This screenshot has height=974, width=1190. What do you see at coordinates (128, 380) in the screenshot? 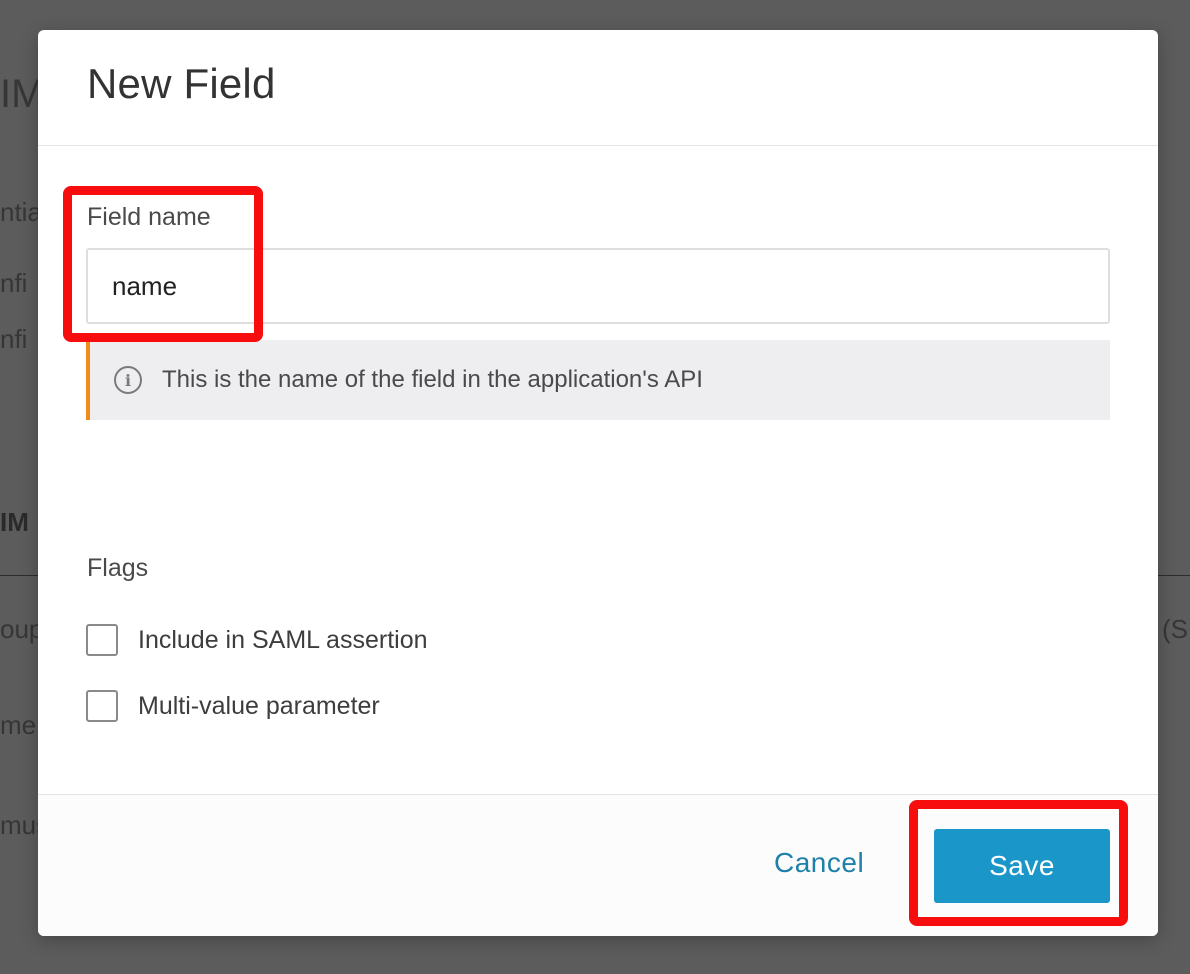
I see `info-icon: i` at bounding box center [128, 380].